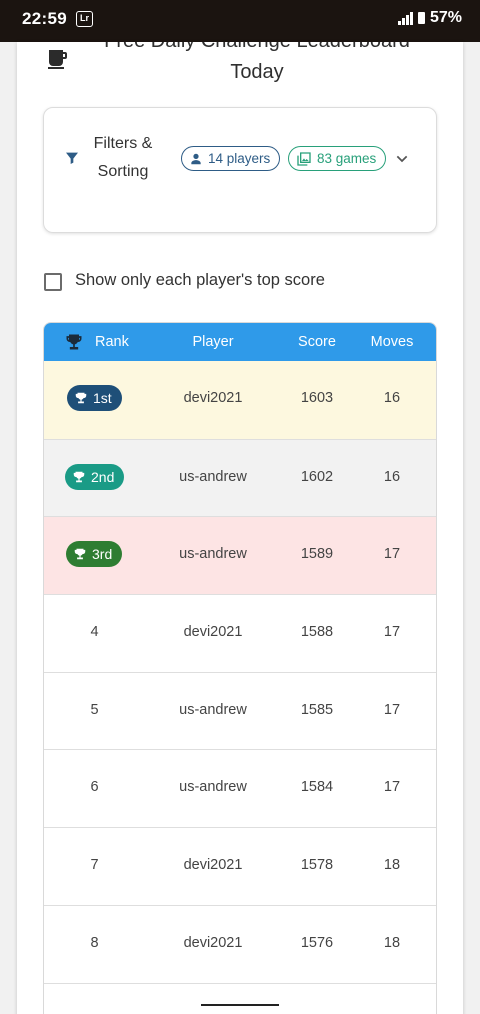  I want to click on image-gallery-icon, so click(304, 158).